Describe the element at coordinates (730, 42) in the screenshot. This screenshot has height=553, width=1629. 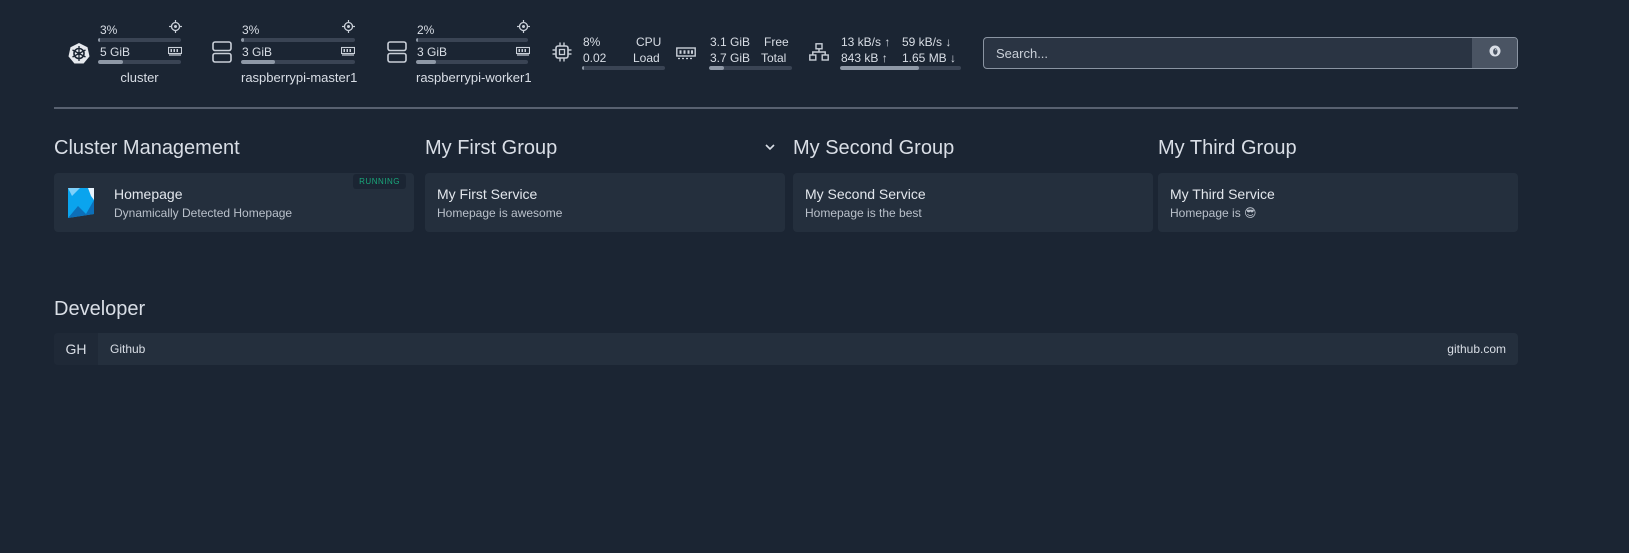
I see `memory-free-value: 3.1 GiB` at that location.